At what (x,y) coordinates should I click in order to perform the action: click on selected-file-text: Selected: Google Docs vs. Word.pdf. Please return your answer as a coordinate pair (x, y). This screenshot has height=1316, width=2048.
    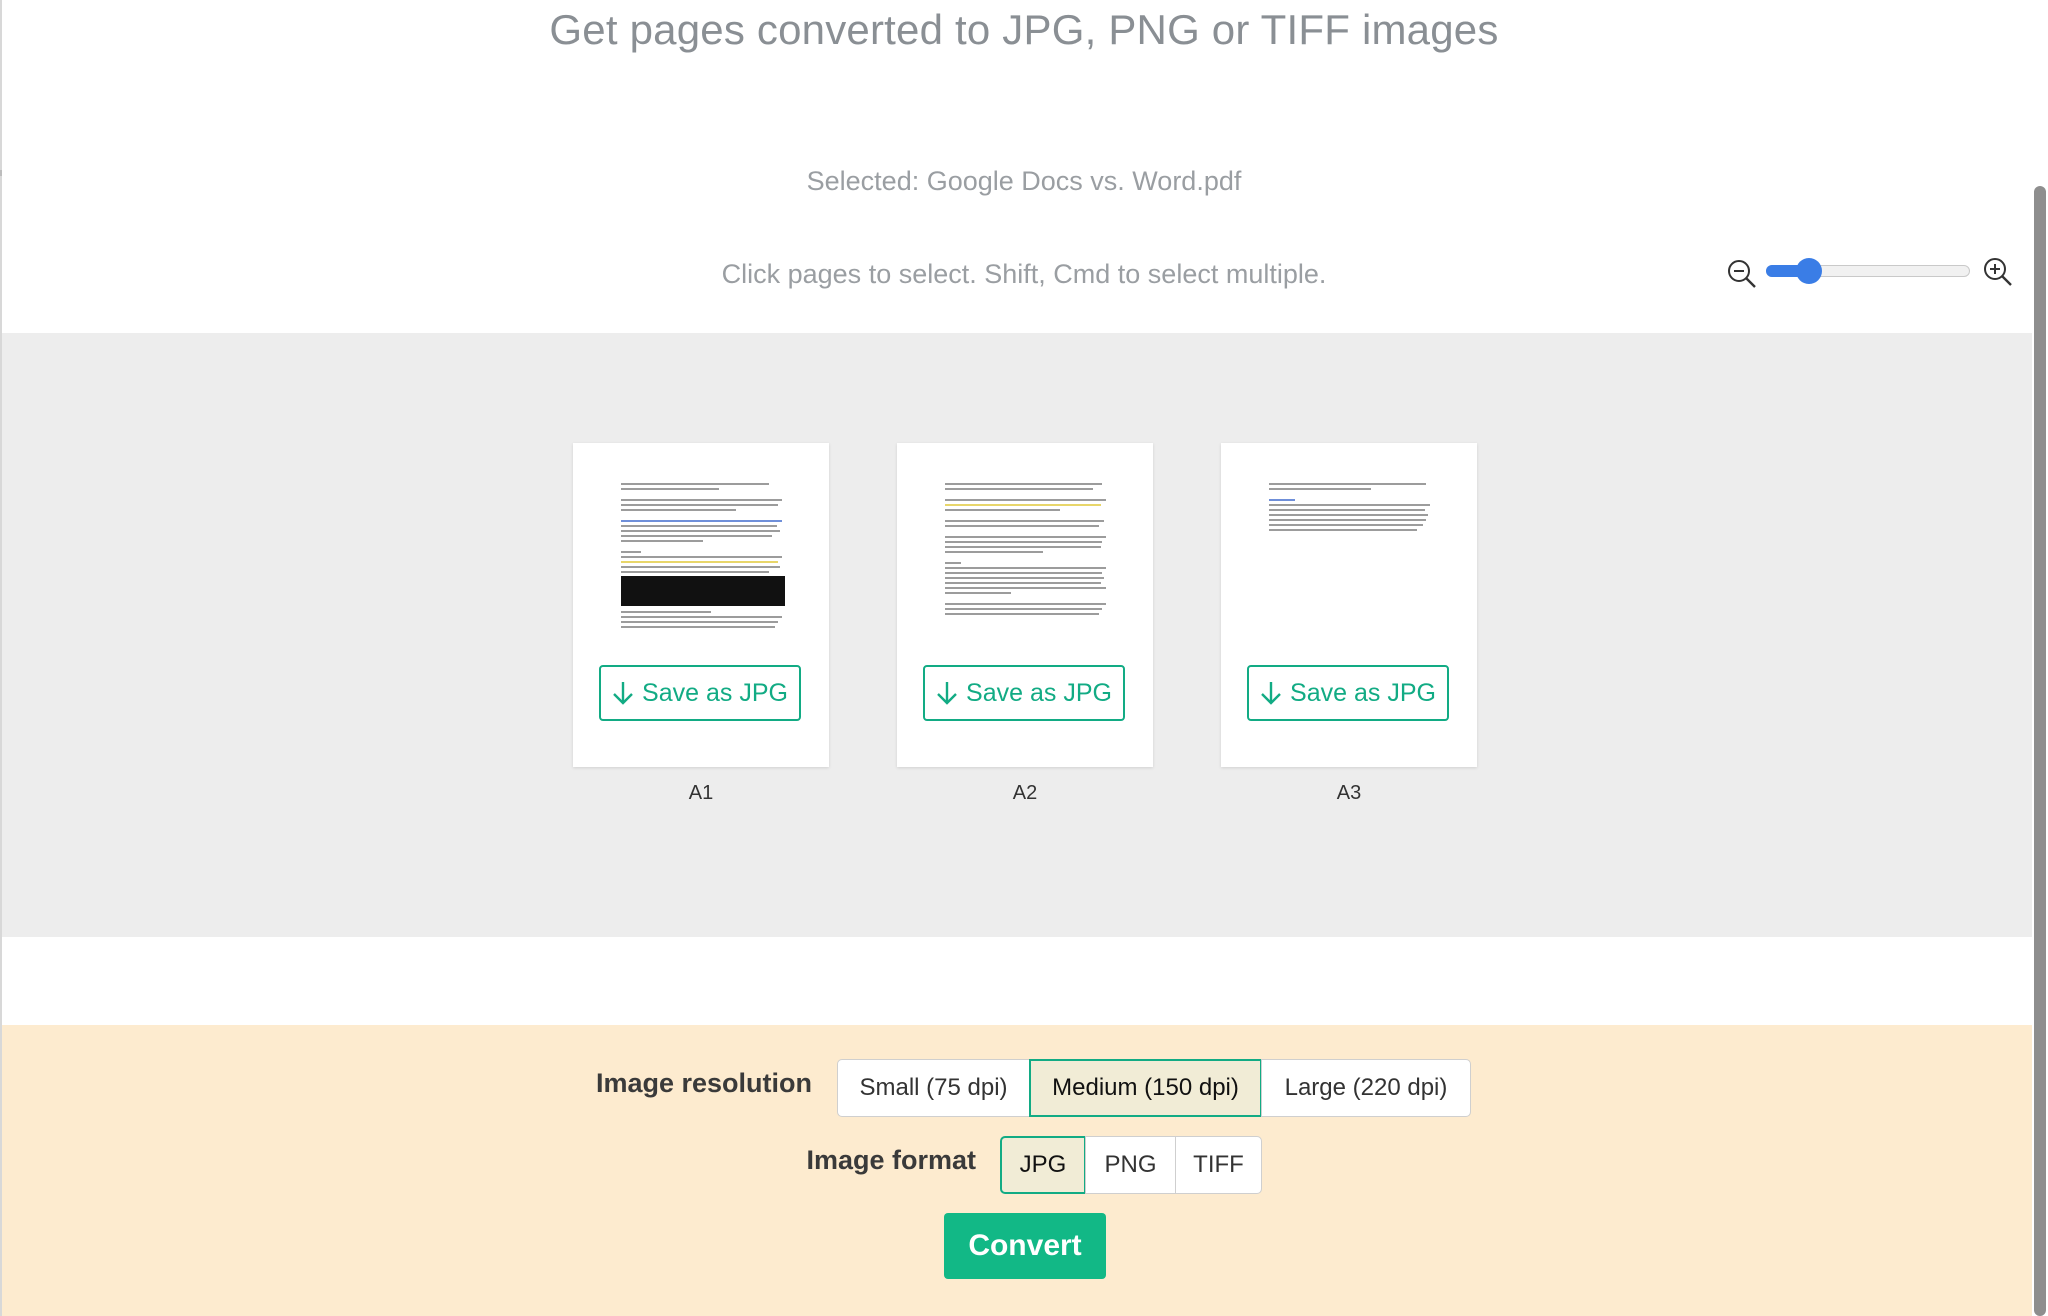
    Looking at the image, I should click on (1024, 181).